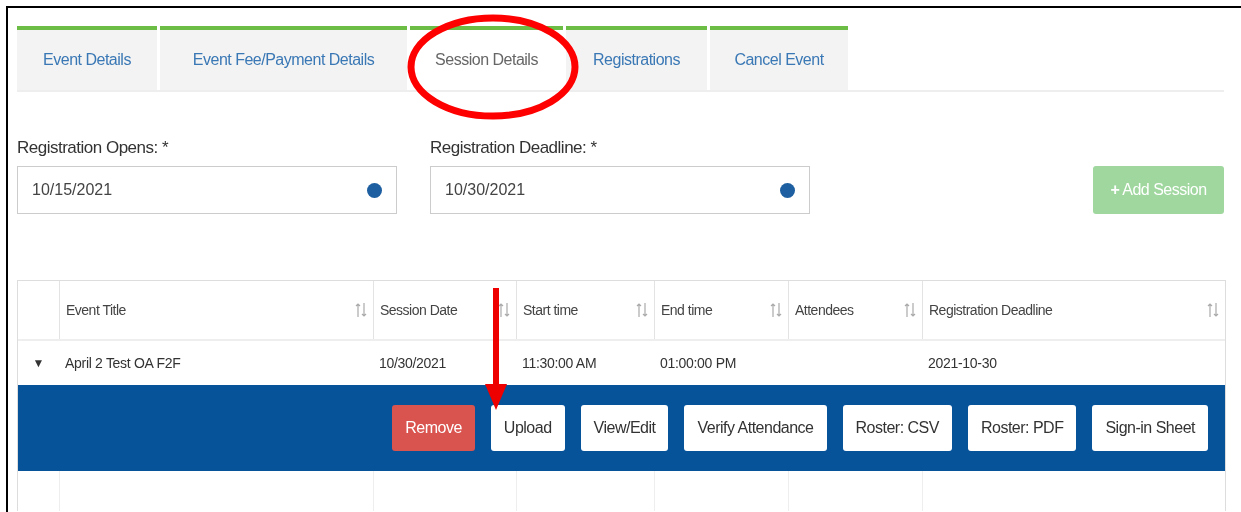  What do you see at coordinates (93, 148) in the screenshot?
I see `field-label: Registration Opens: *` at bounding box center [93, 148].